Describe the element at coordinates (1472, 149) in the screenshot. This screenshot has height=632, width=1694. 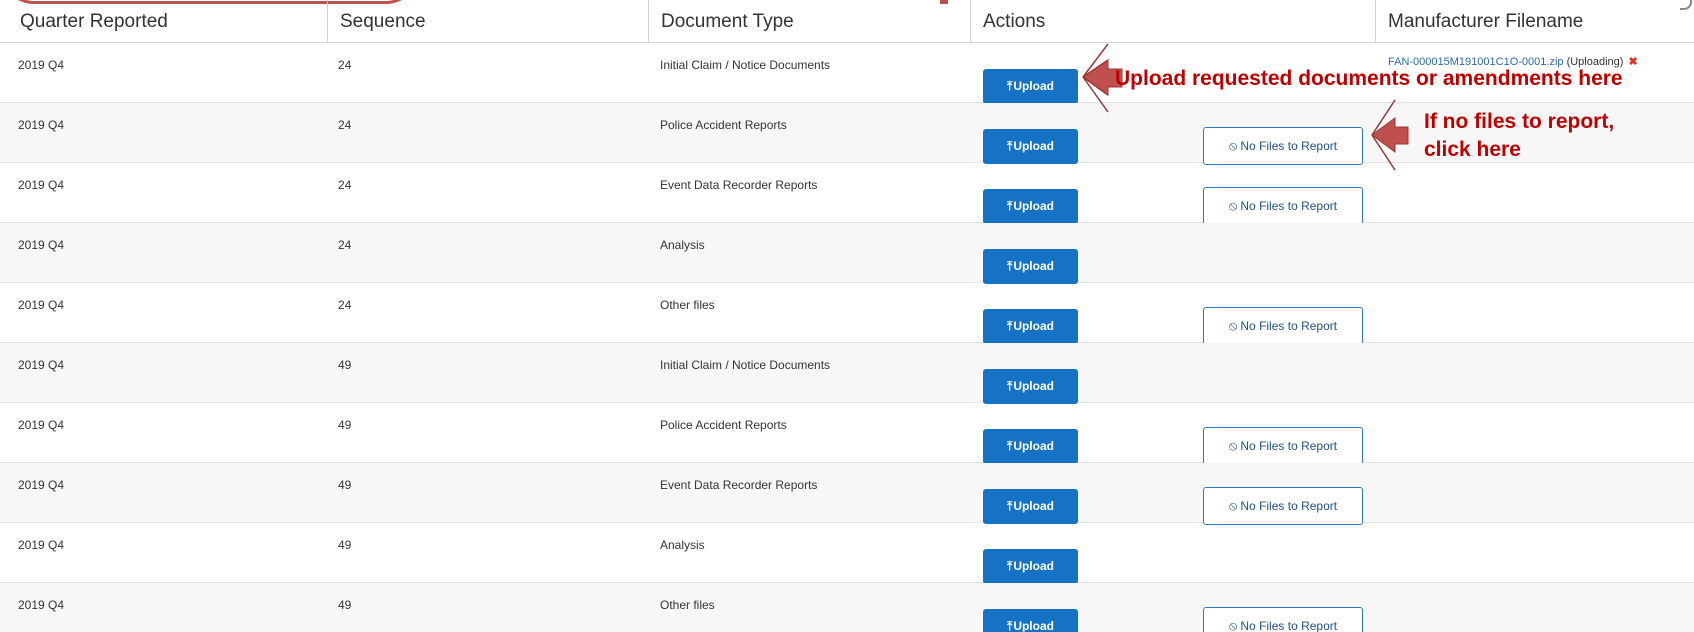
I see `no-files-hint-line-2: click here` at that location.